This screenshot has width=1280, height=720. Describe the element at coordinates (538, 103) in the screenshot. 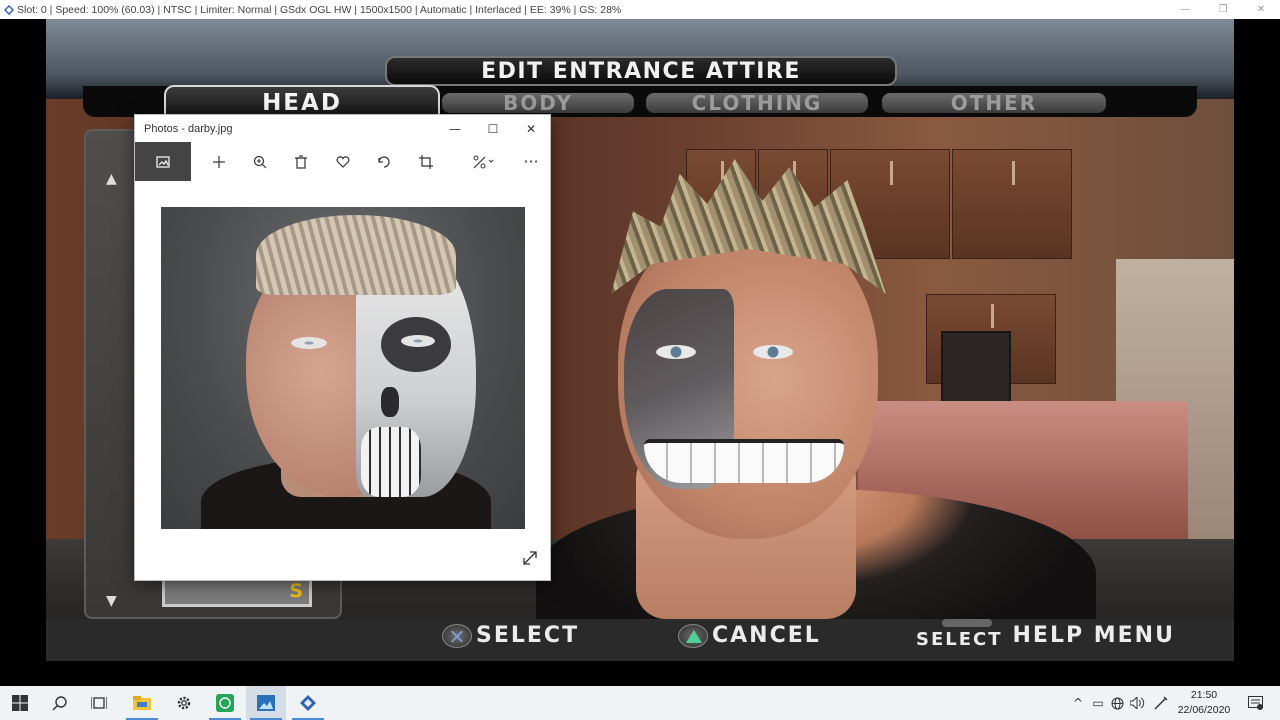

I see `tab-body: BODY` at that location.